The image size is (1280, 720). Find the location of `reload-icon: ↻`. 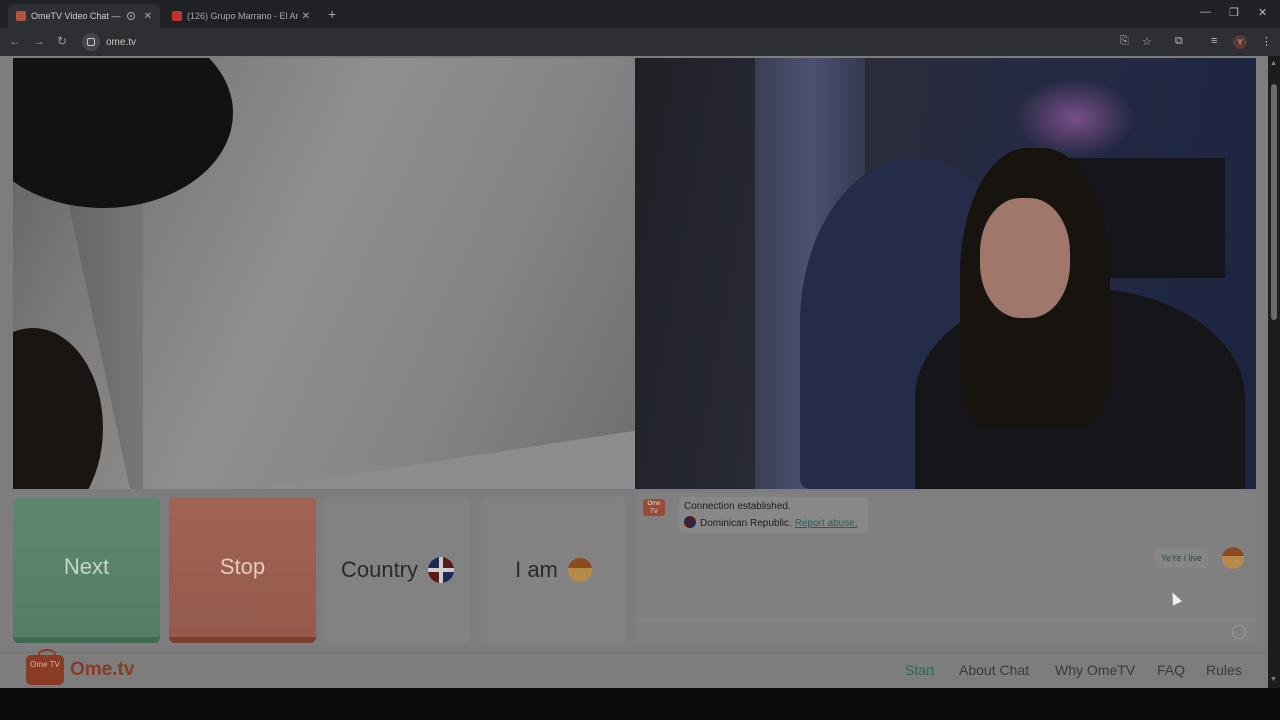

reload-icon: ↻ is located at coordinates (62, 41).